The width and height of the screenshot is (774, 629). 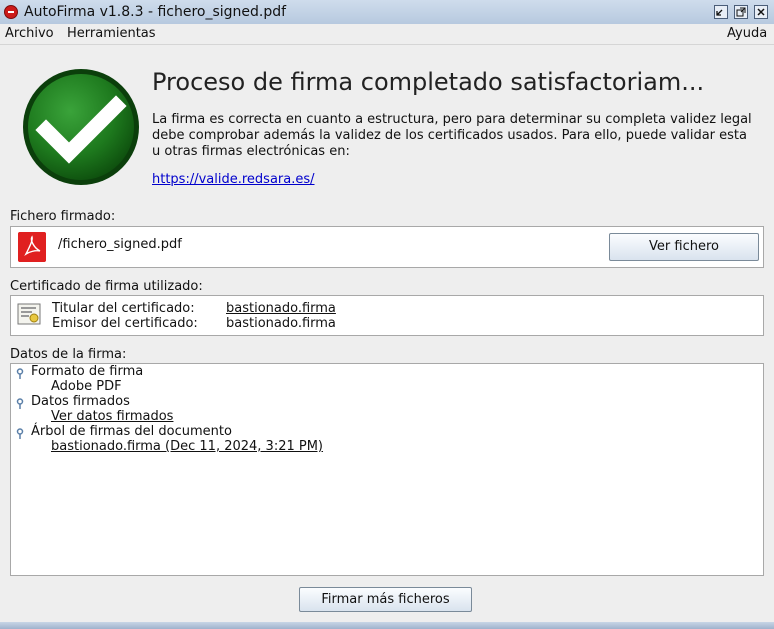 What do you see at coordinates (81, 127) in the screenshot?
I see `check-circle-icon` at bounding box center [81, 127].